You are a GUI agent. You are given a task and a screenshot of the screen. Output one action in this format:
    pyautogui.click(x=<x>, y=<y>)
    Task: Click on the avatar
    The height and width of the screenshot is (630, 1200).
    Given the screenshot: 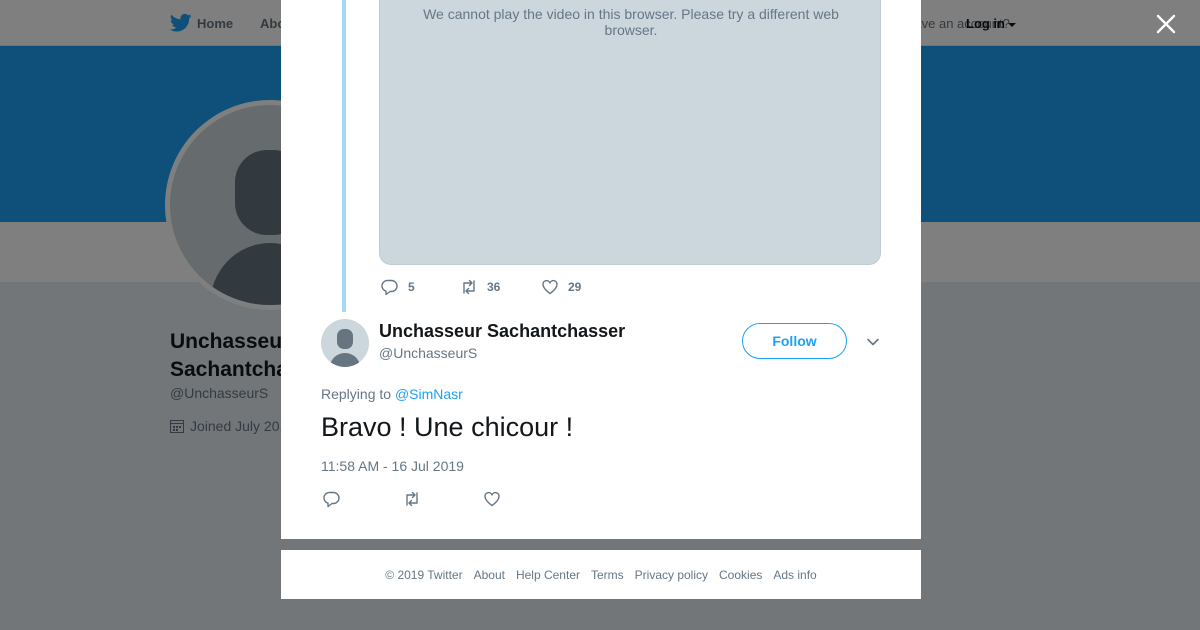 What is the action you would take?
    pyautogui.click(x=345, y=343)
    